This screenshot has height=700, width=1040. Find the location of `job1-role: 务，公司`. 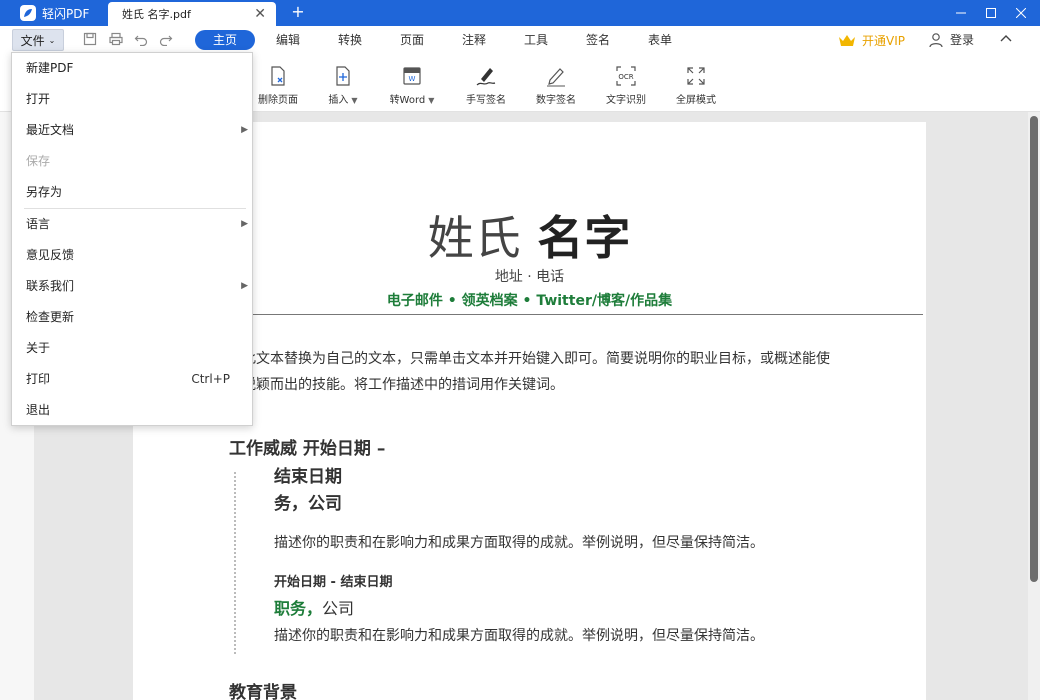

job1-role: 务，公司 is located at coordinates (308, 504).